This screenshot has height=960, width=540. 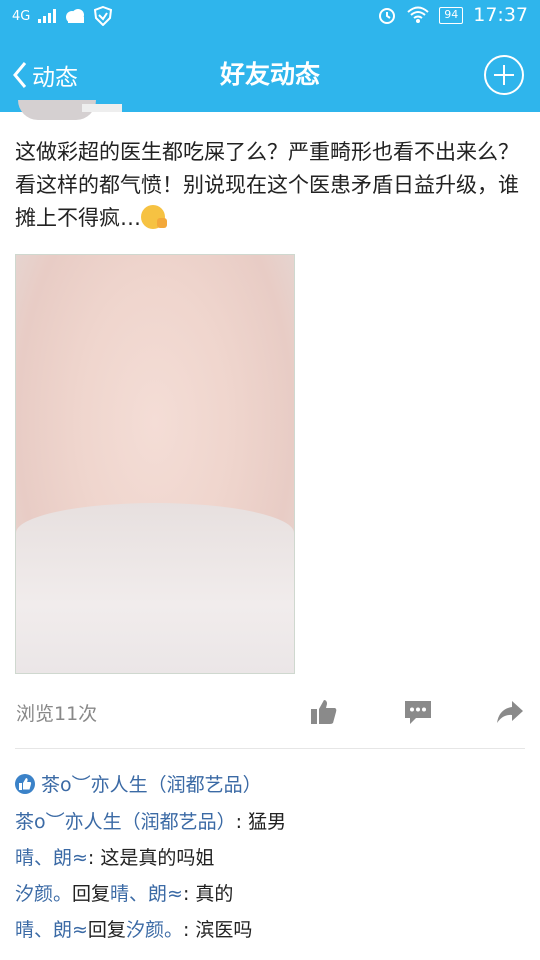 I want to click on likes-row: 茶o︶亦人生（润都艺品）, so click(x=138, y=783).